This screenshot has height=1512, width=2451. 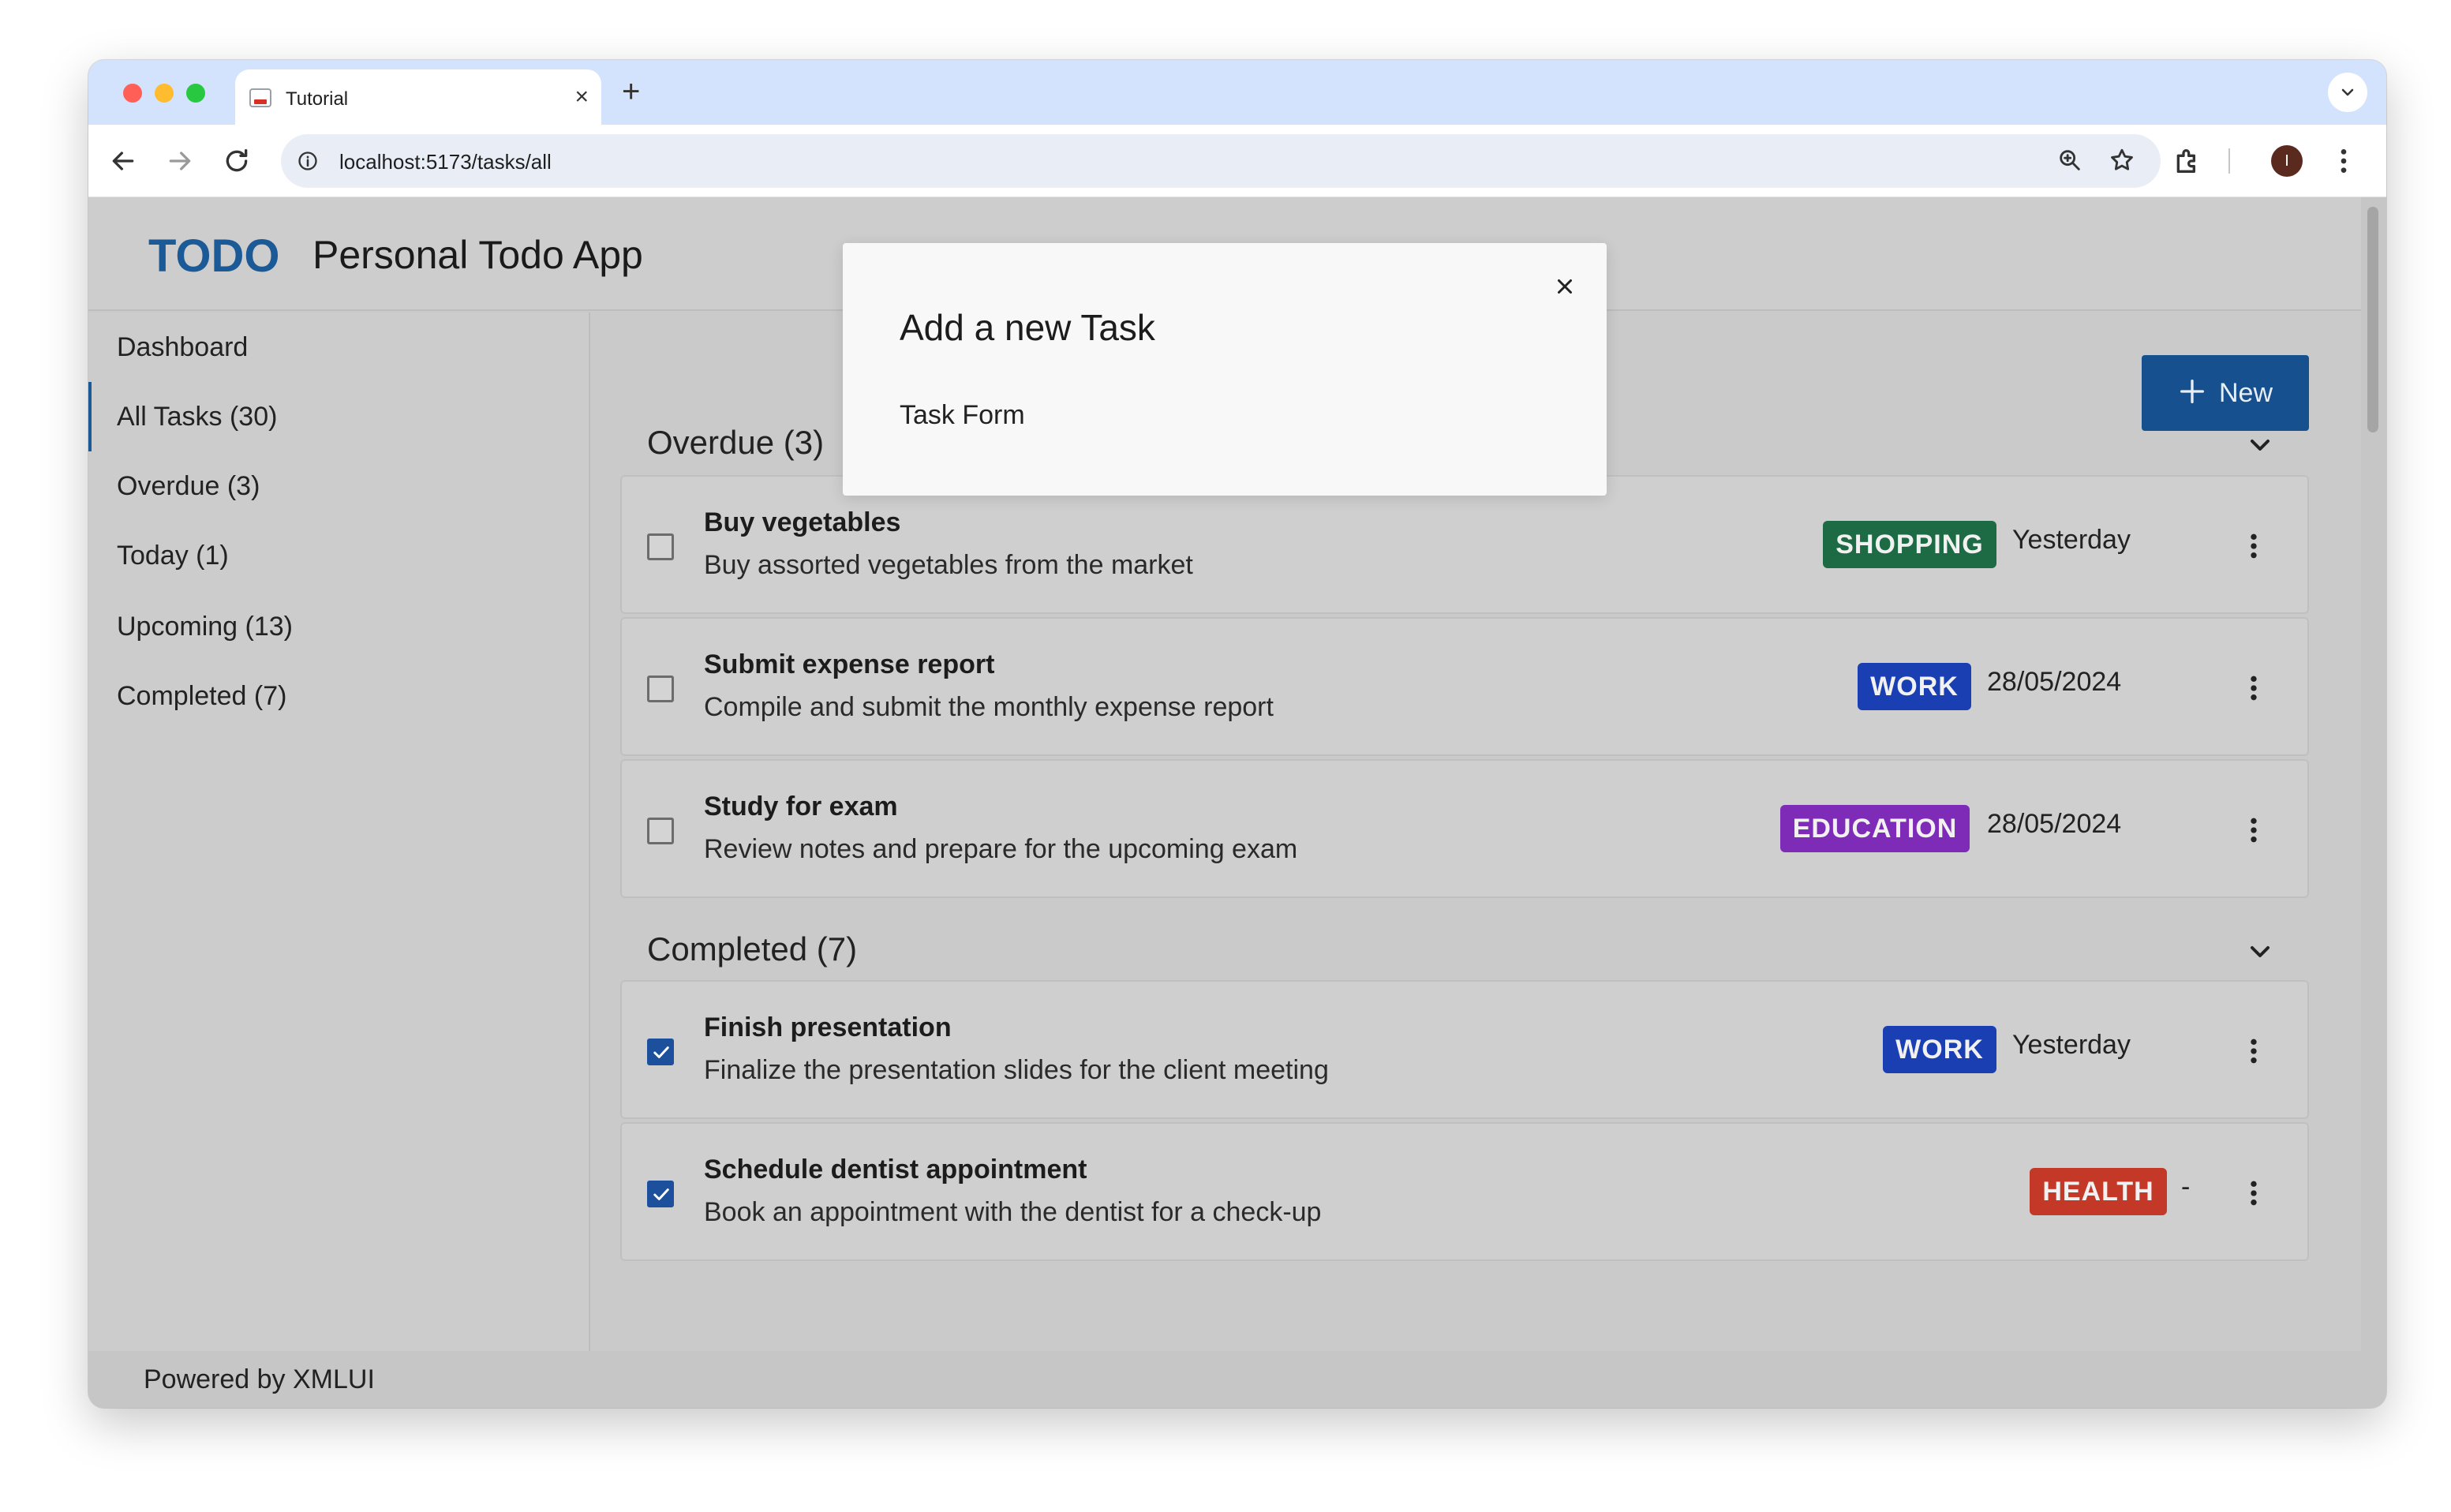 What do you see at coordinates (581, 97) in the screenshot?
I see `tab-close-button: ×` at bounding box center [581, 97].